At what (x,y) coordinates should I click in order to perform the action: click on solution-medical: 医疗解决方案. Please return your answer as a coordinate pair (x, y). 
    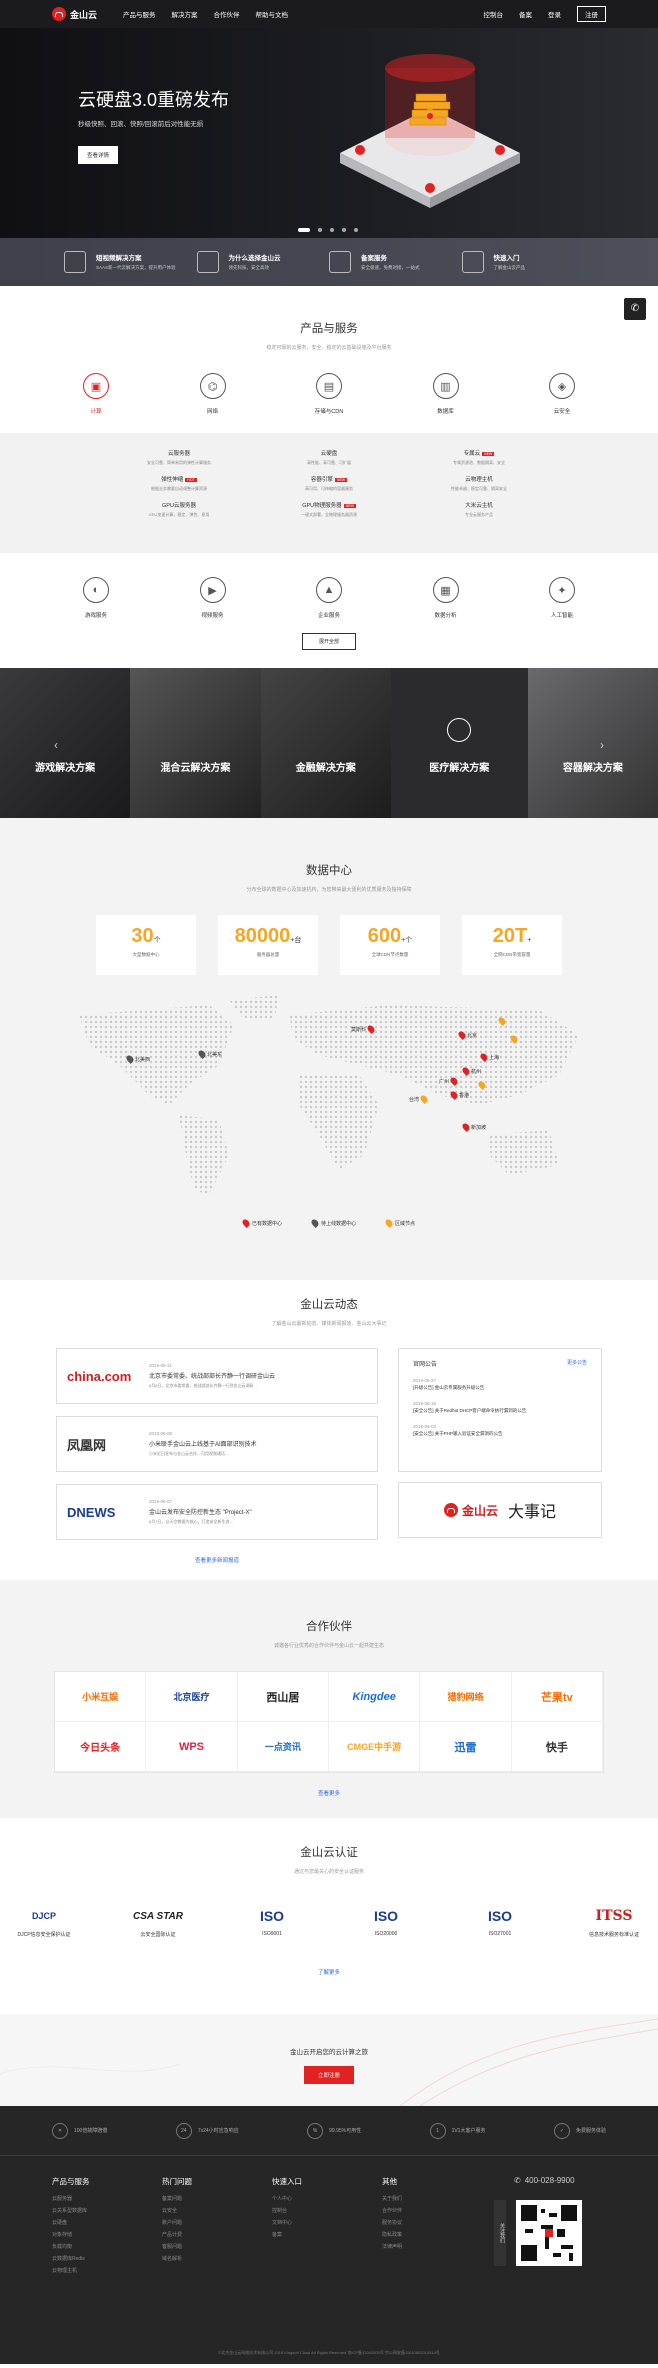
    Looking at the image, I should click on (459, 743).